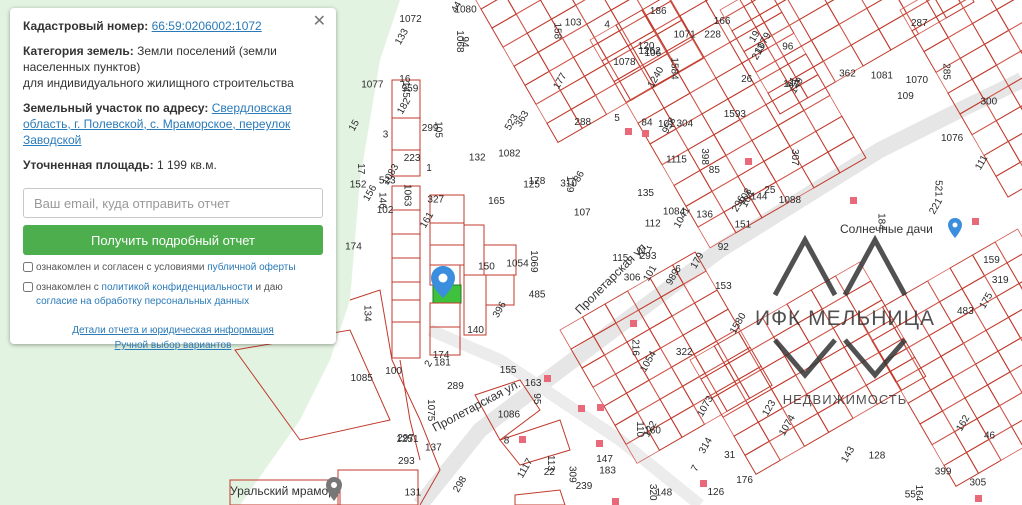 This screenshot has height=505, width=1022. What do you see at coordinates (173, 240) in the screenshot?
I see `get-report-button: Получить подробный отчет` at bounding box center [173, 240].